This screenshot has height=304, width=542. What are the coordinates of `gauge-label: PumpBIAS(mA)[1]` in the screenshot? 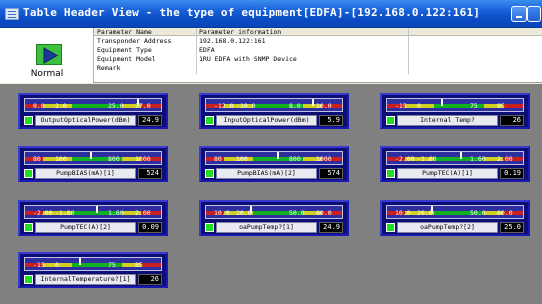 It's located at (85, 173).